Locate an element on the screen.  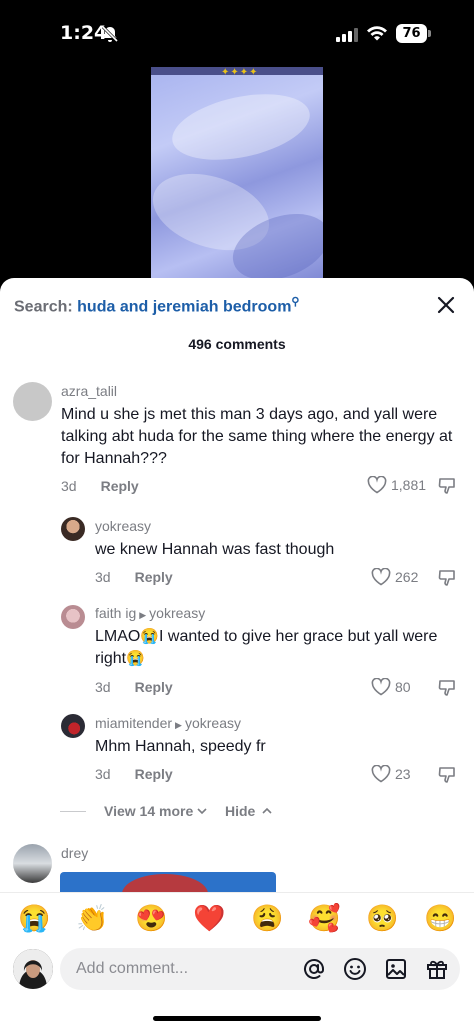
thread-divider is located at coordinates (73, 811).